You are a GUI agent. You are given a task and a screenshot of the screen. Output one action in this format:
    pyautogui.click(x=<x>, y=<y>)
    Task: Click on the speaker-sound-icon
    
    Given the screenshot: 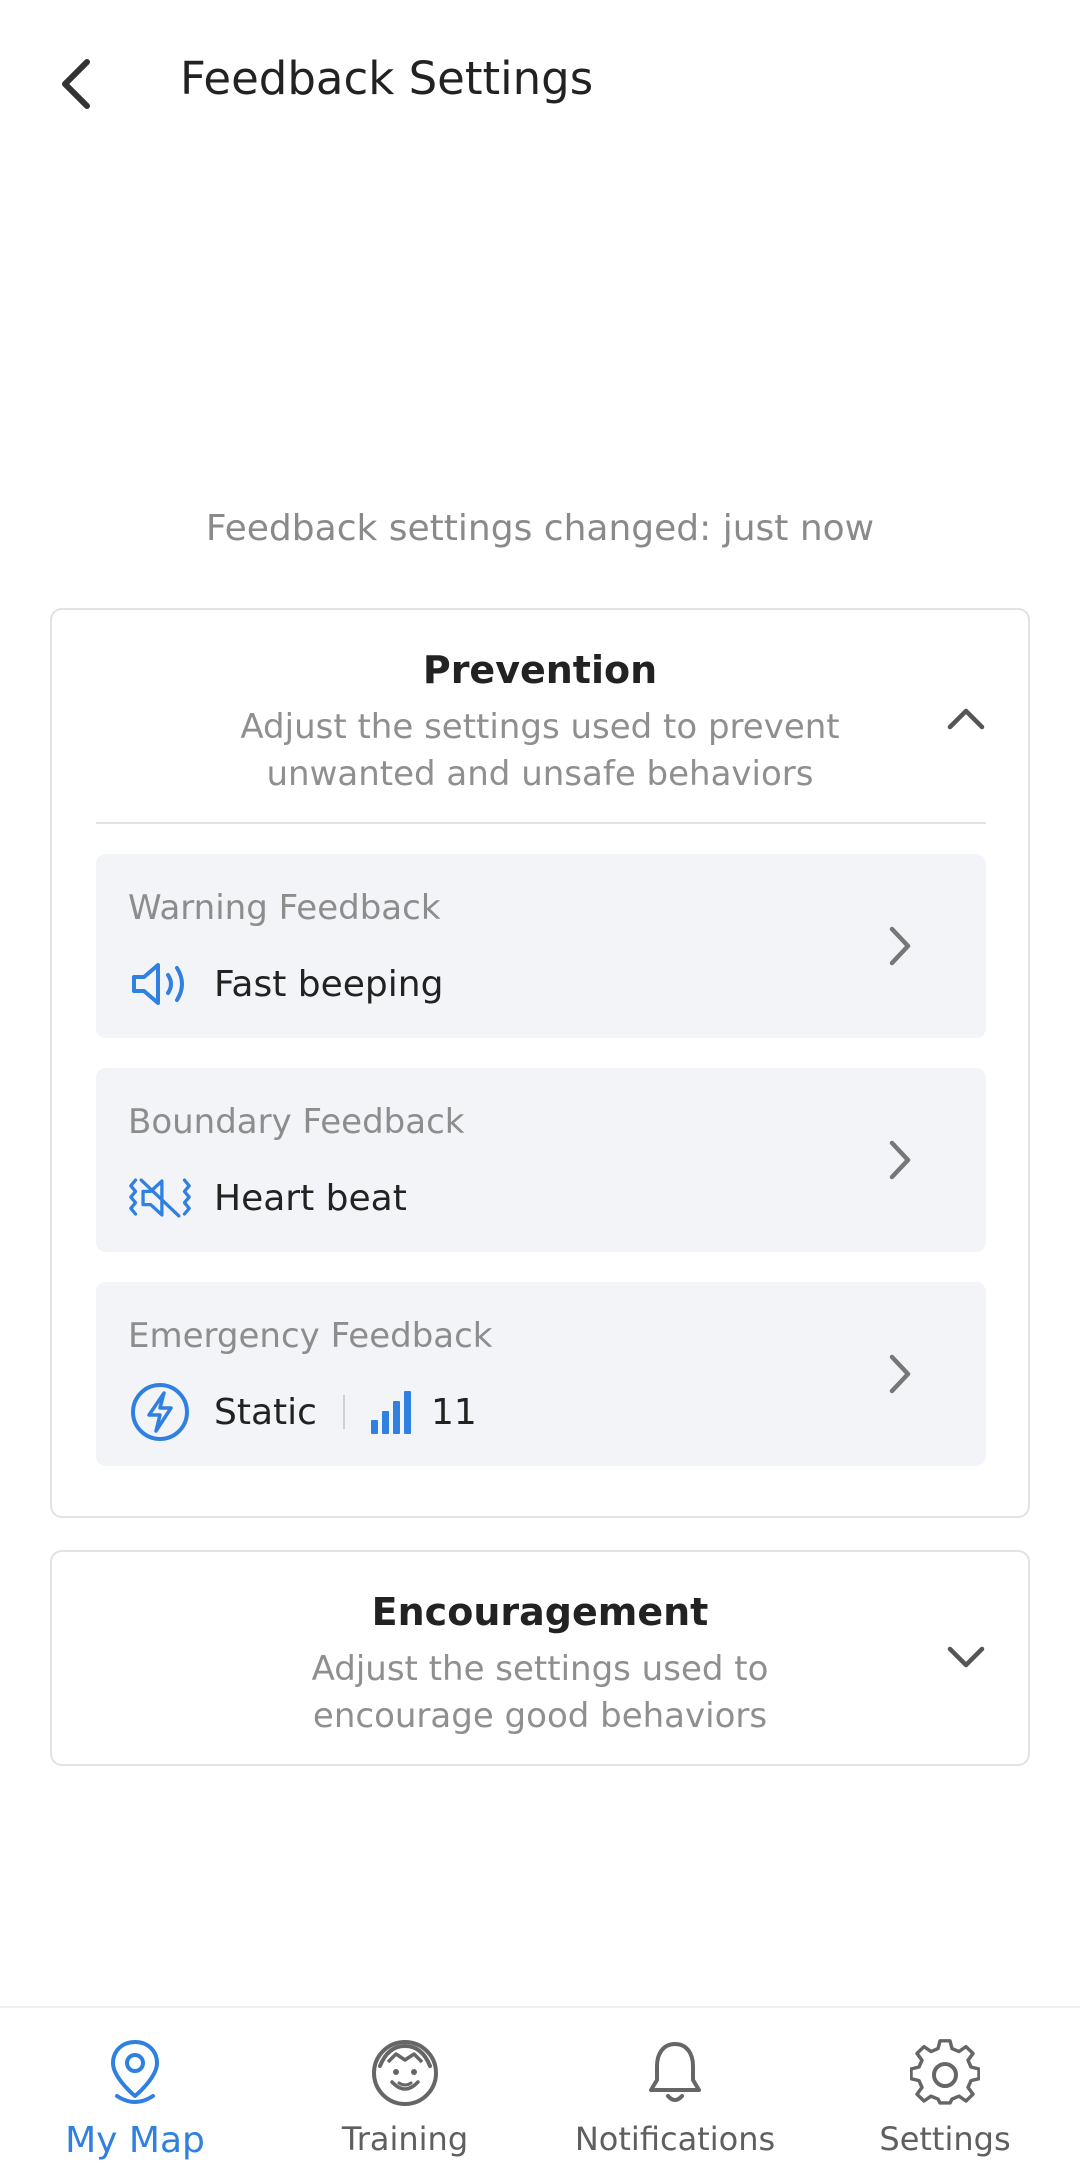 What is the action you would take?
    pyautogui.click(x=160, y=984)
    